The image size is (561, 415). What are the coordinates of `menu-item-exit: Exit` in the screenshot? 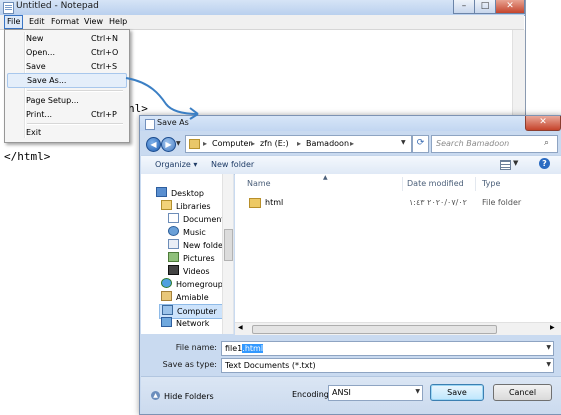 It's located at (66, 132).